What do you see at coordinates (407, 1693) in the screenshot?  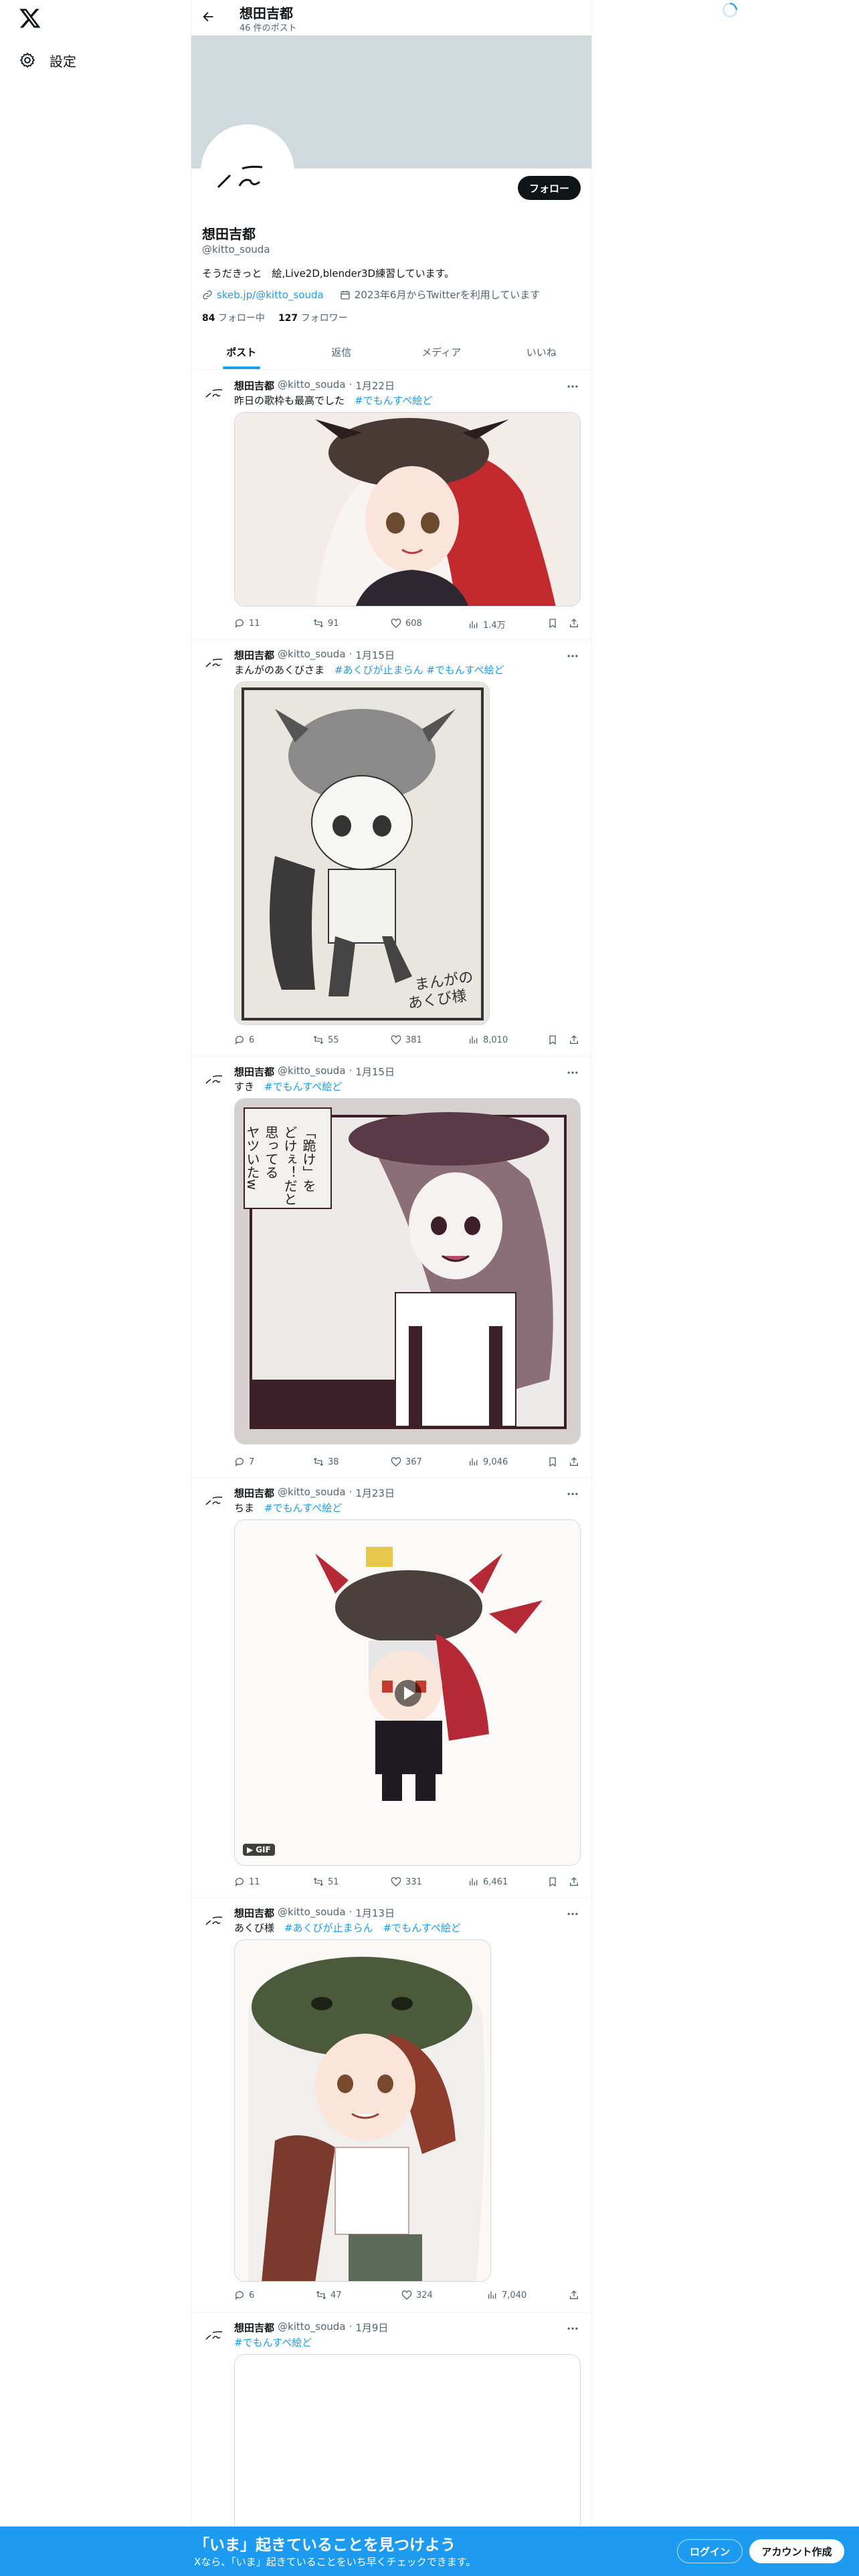 I see `post-gif: ▶ GIF` at bounding box center [407, 1693].